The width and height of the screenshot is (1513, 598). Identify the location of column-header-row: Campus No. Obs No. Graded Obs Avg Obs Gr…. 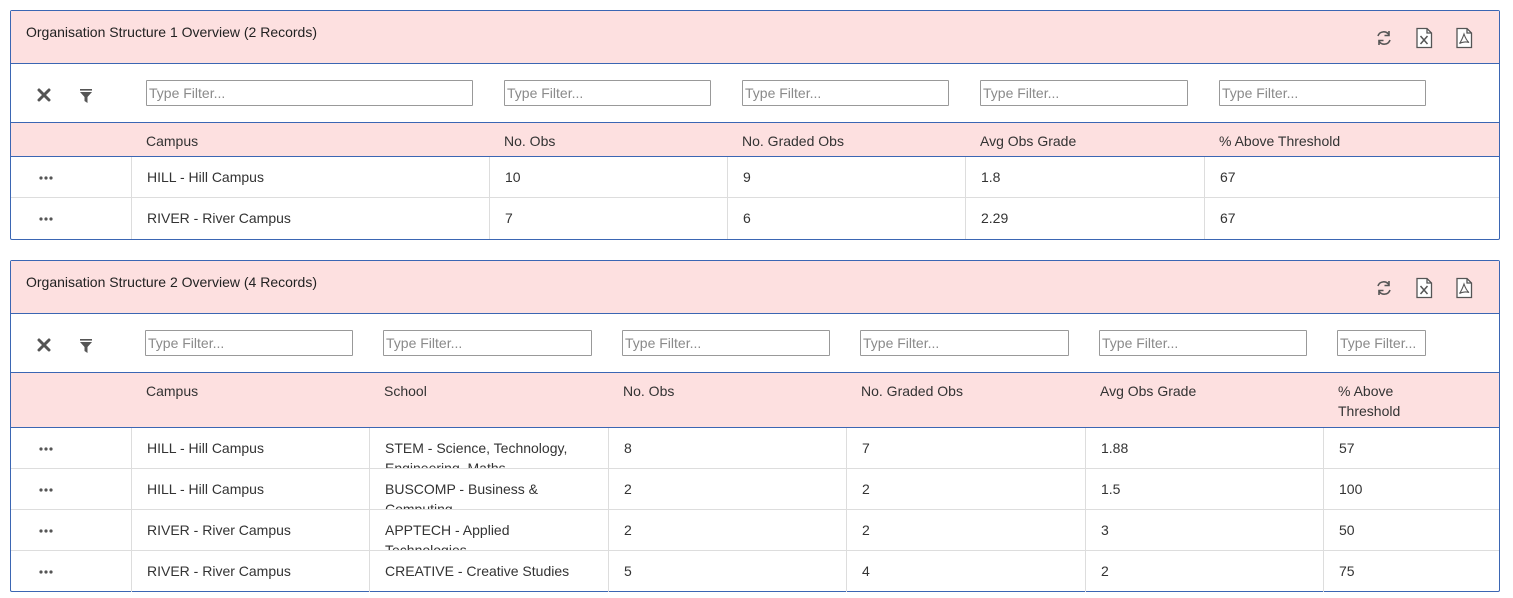
(755, 139).